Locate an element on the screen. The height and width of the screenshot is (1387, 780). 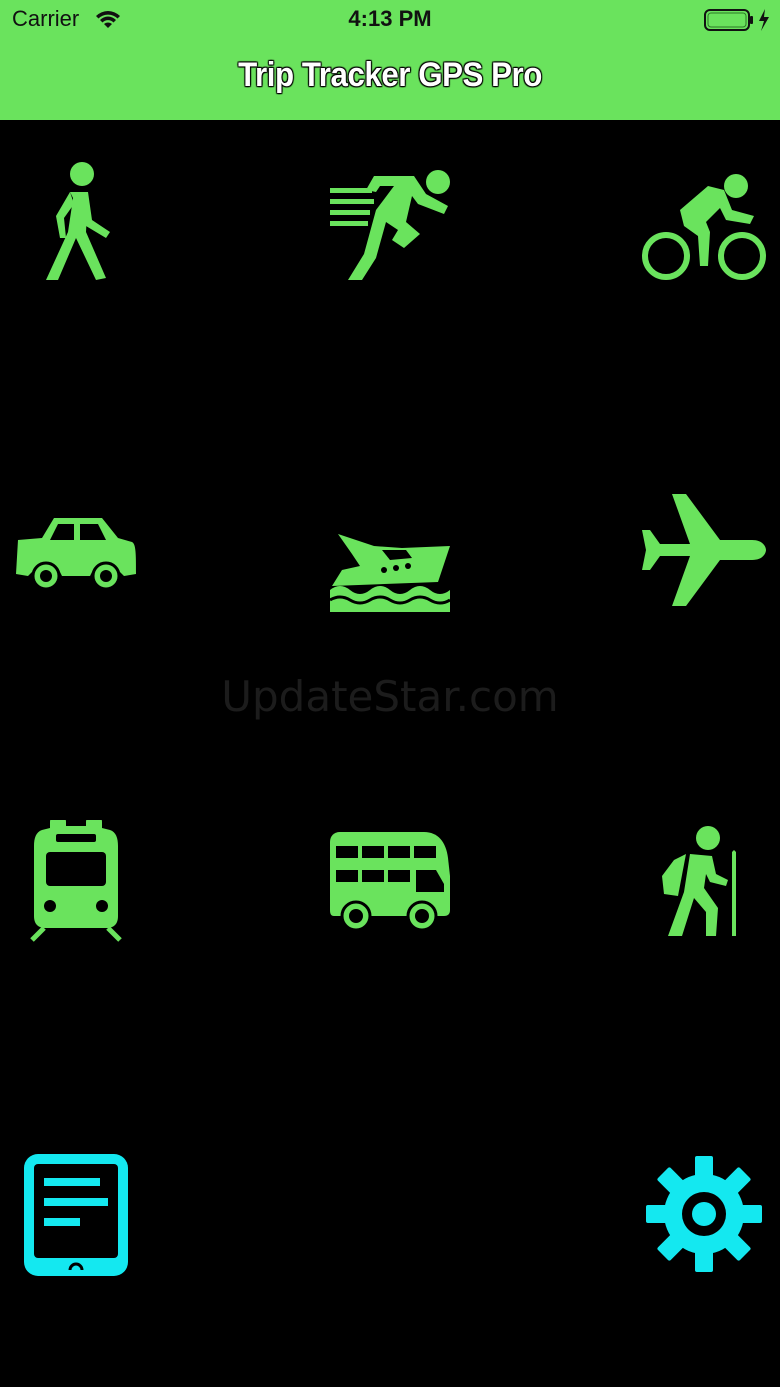
hiking-button is located at coordinates (702, 882).